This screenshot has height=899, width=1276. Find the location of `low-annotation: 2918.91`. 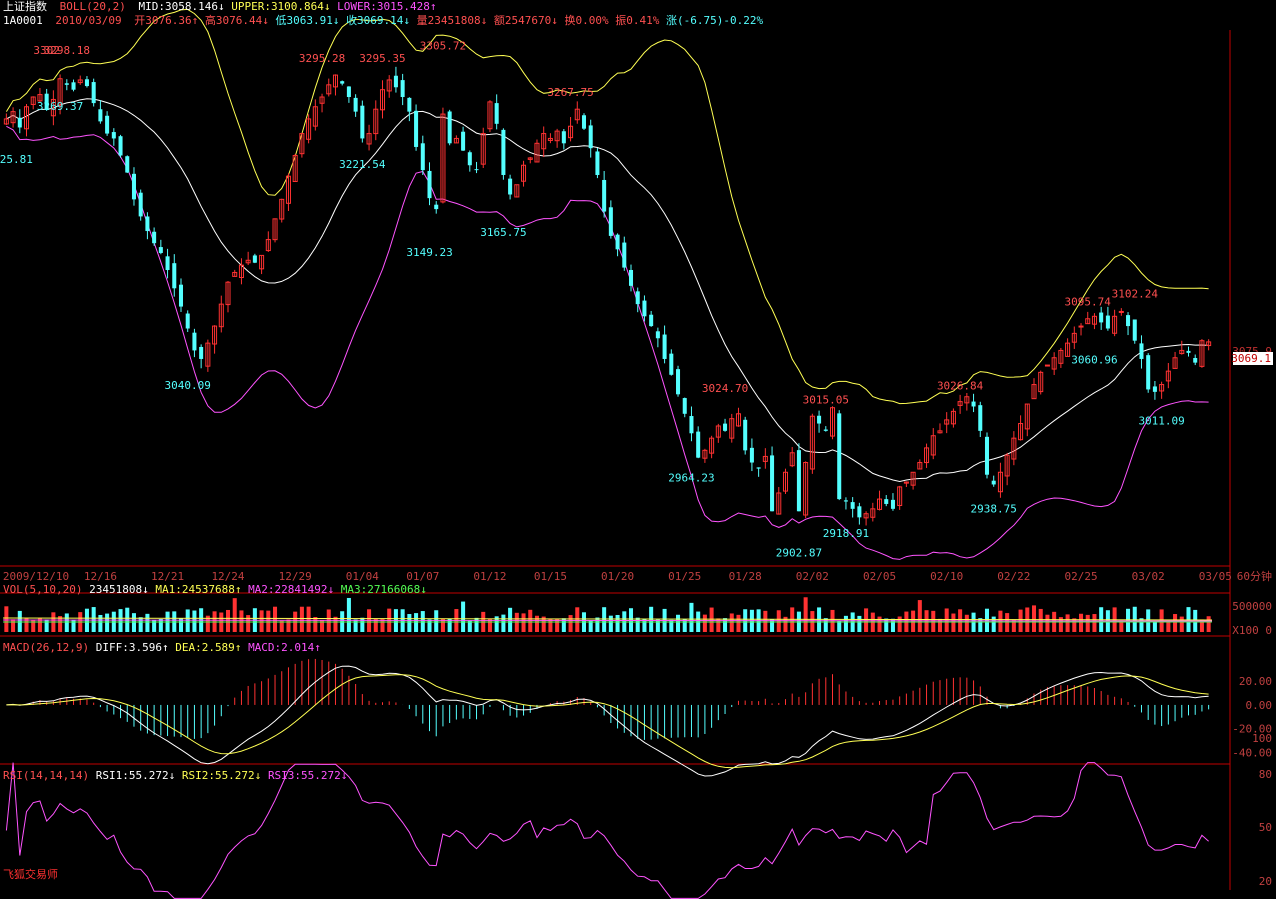

low-annotation: 2918.91 is located at coordinates (846, 533).